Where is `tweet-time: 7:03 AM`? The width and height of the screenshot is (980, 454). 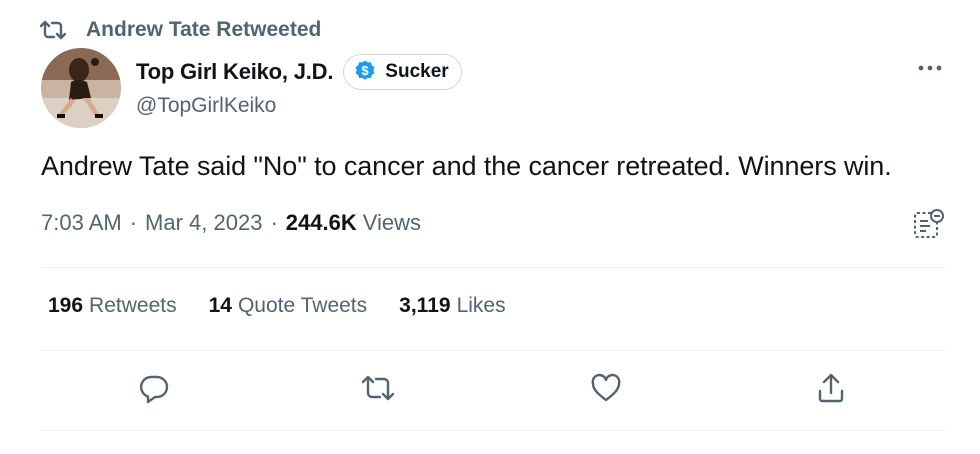
tweet-time: 7:03 AM is located at coordinates (81, 223).